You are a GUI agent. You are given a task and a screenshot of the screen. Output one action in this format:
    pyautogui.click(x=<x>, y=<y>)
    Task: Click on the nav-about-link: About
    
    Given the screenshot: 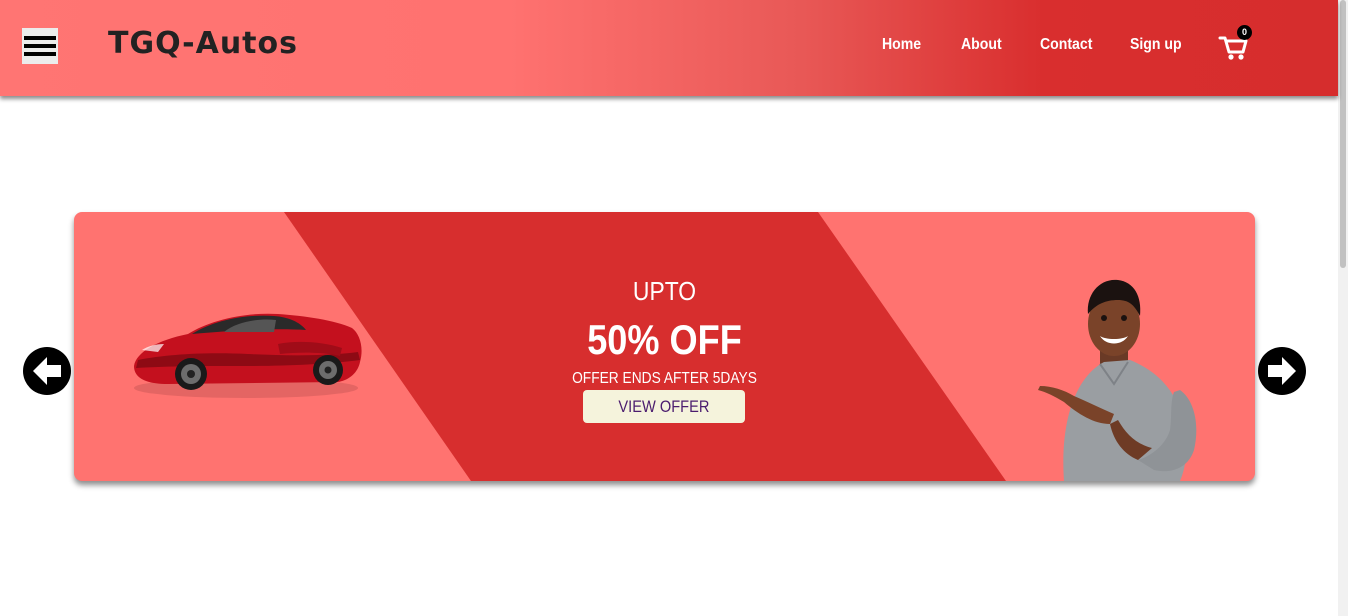 What is the action you would take?
    pyautogui.click(x=981, y=45)
    